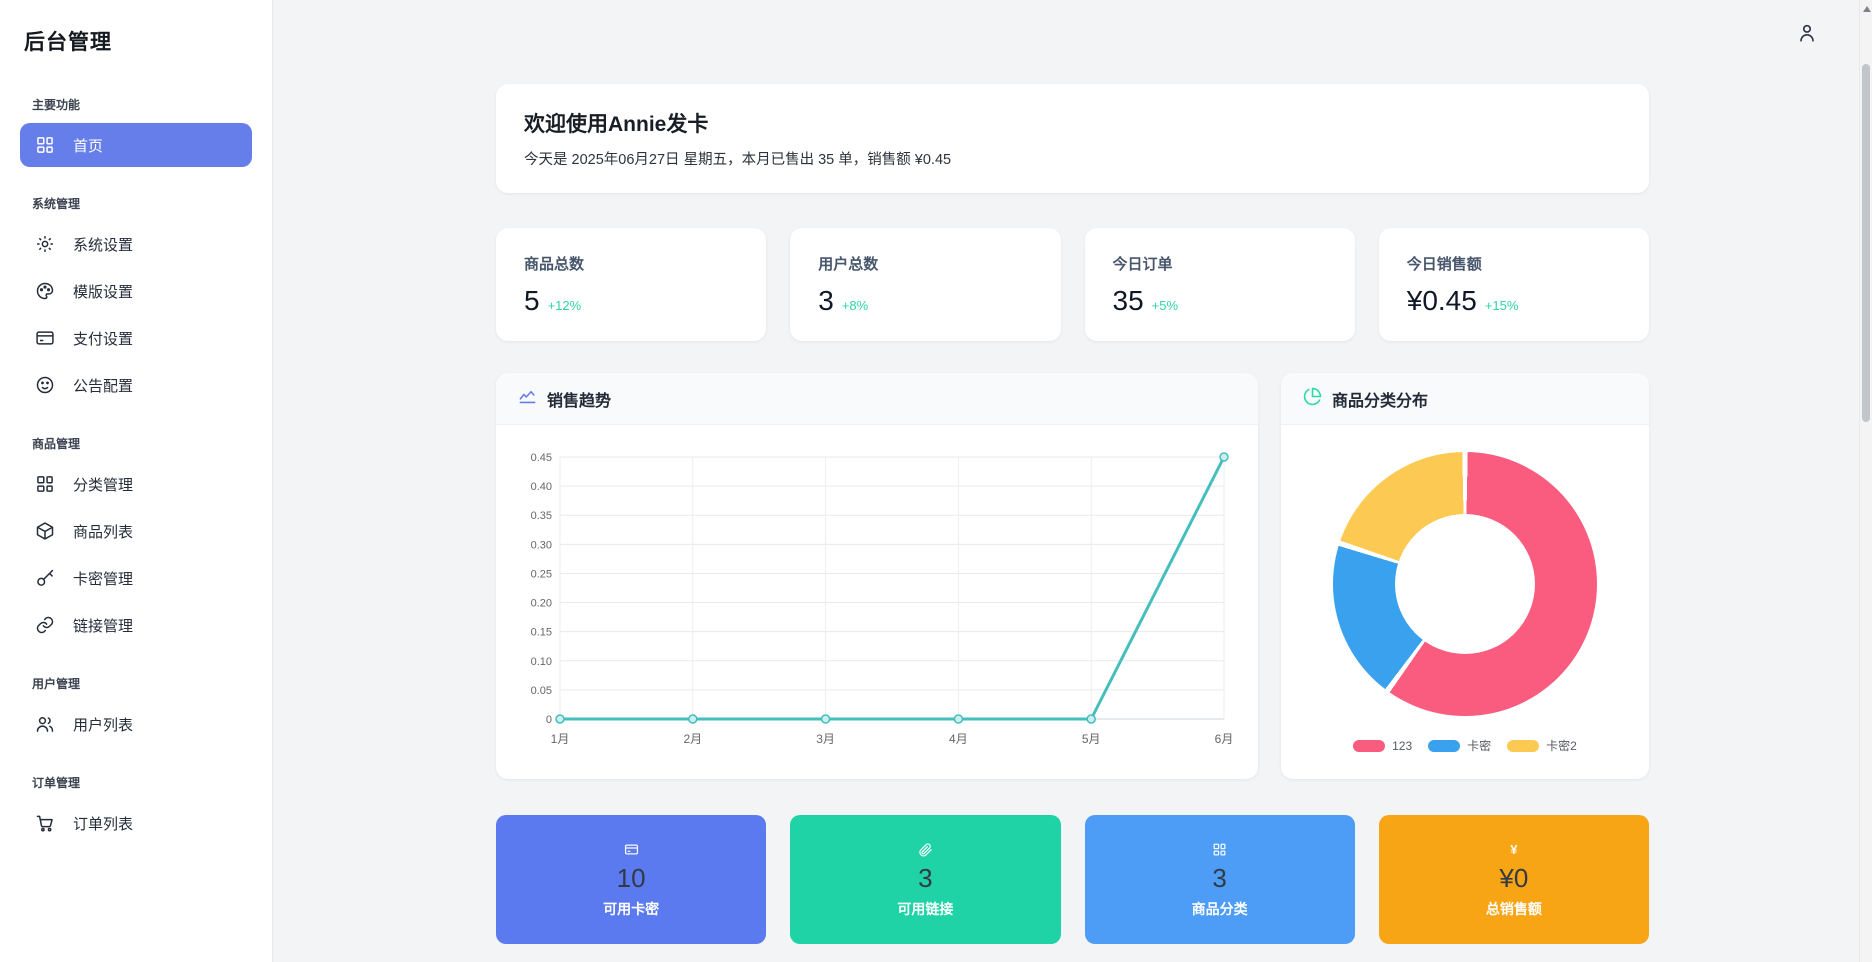 This screenshot has width=1872, height=962. What do you see at coordinates (1867, 9) in the screenshot?
I see `scroll-up-icon` at bounding box center [1867, 9].